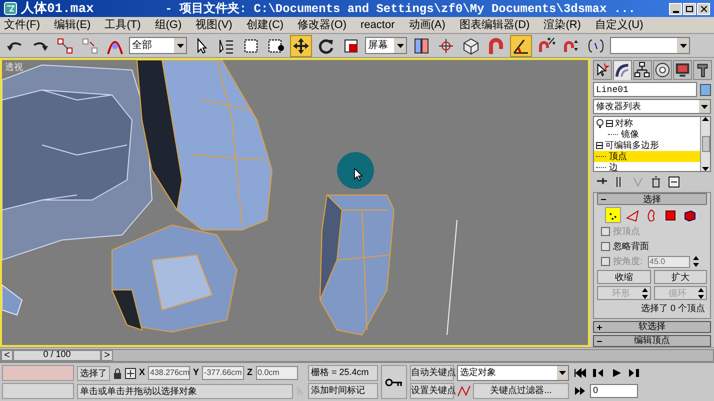  I want to click on menu-item: 修改器(O), so click(322, 25).